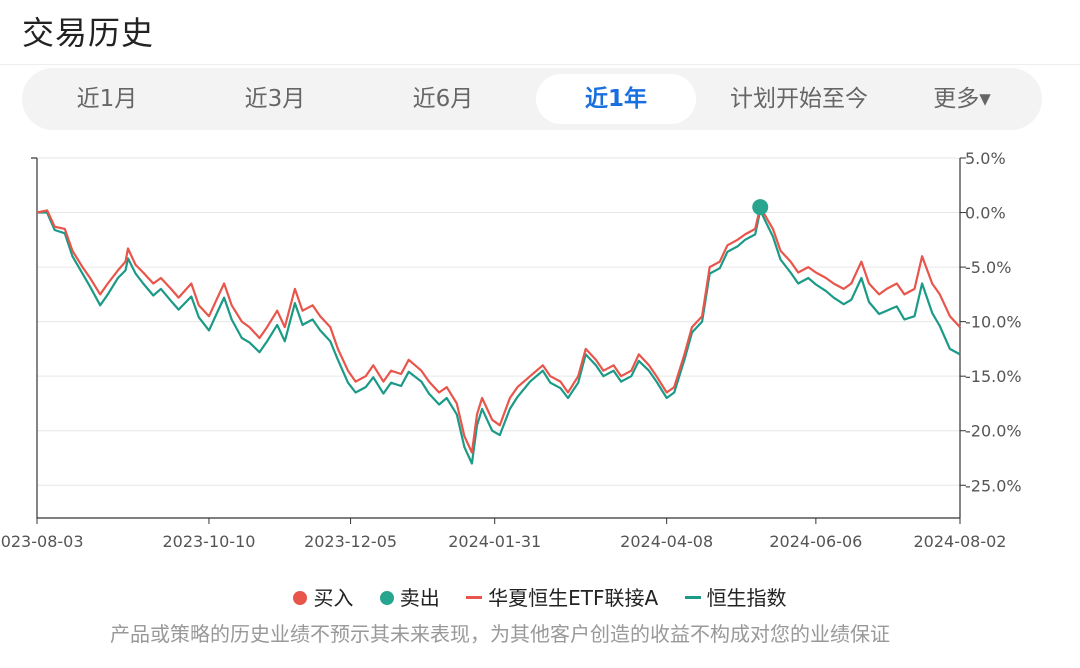  What do you see at coordinates (962, 99) in the screenshot?
I see `tab-more: 更多▾` at bounding box center [962, 99].